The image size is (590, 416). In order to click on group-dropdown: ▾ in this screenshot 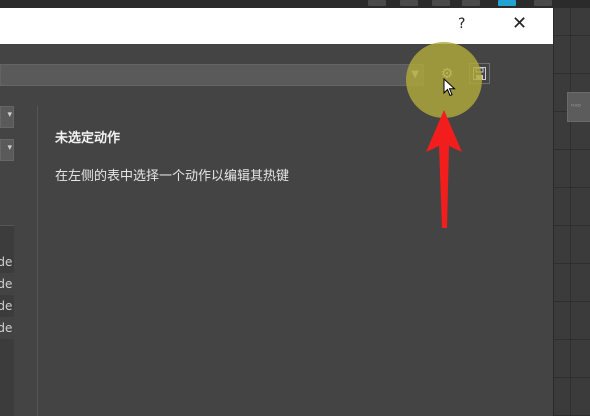, I will do `click(7, 117)`.